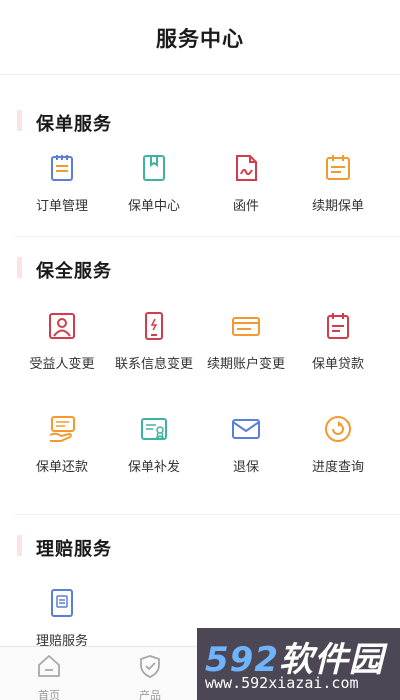  What do you see at coordinates (154, 429) in the screenshot?
I see `certificate-icon` at bounding box center [154, 429].